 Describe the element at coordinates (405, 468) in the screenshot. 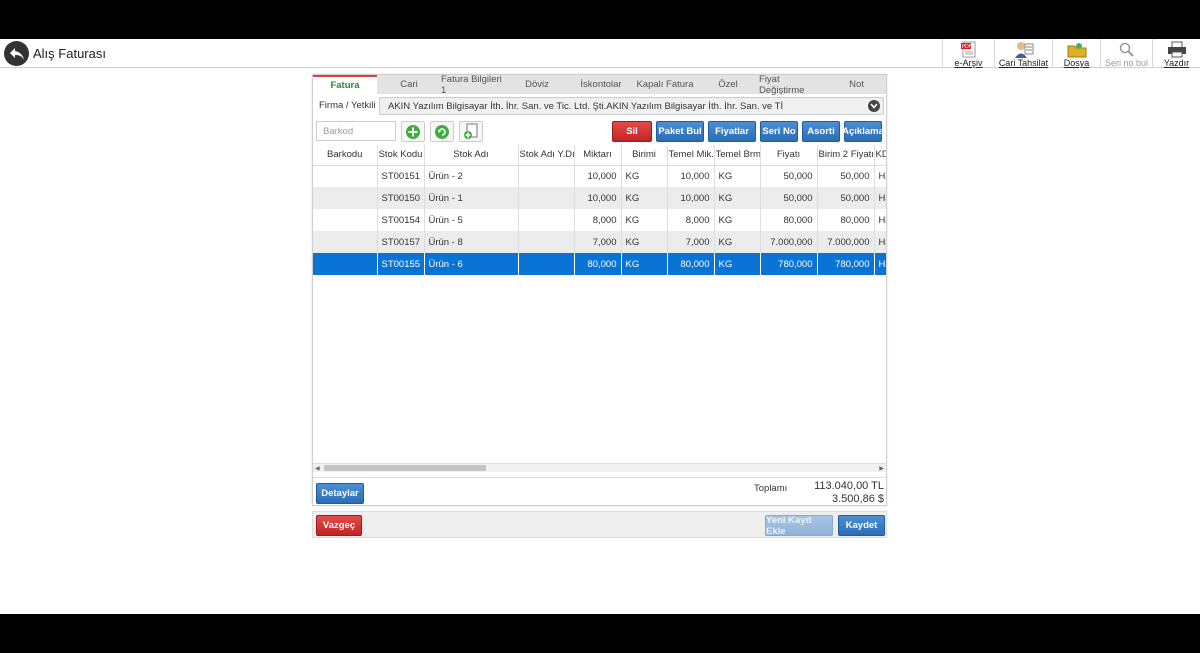

I see `scrollbar-thumb` at that location.